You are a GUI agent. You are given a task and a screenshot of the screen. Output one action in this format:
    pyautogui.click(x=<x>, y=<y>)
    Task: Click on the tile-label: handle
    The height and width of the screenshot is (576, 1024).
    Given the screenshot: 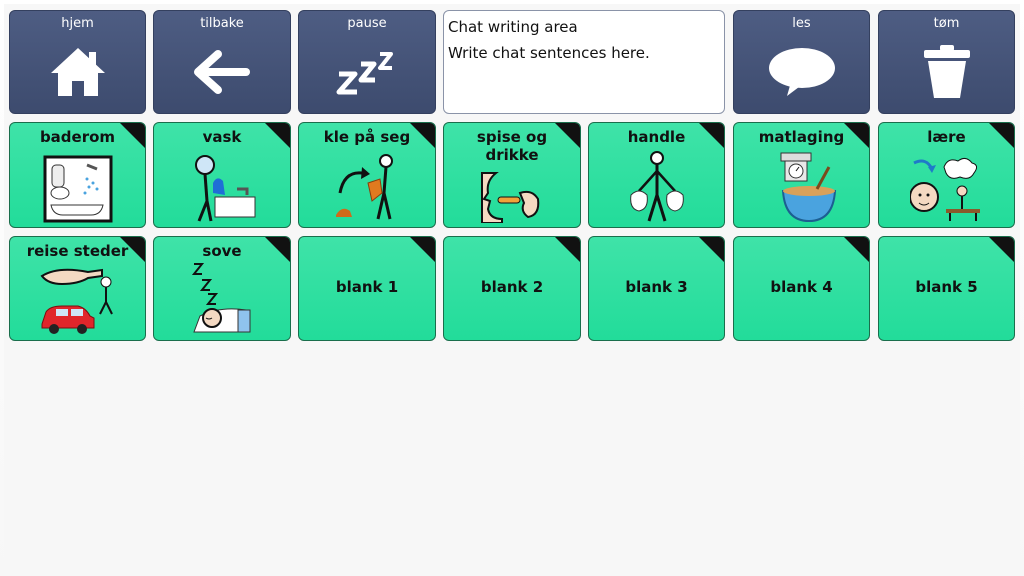 What is the action you would take?
    pyautogui.click(x=656, y=137)
    